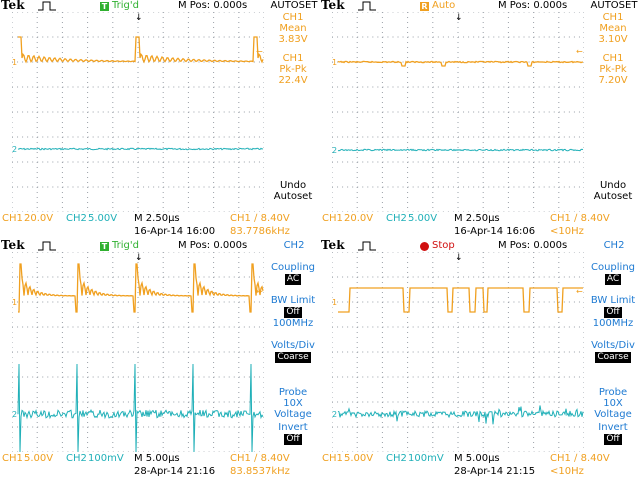 The height and width of the screenshot is (480, 640). I want to click on measurement-ch1-mean: CH1 Mean 3.83V, so click(293, 28).